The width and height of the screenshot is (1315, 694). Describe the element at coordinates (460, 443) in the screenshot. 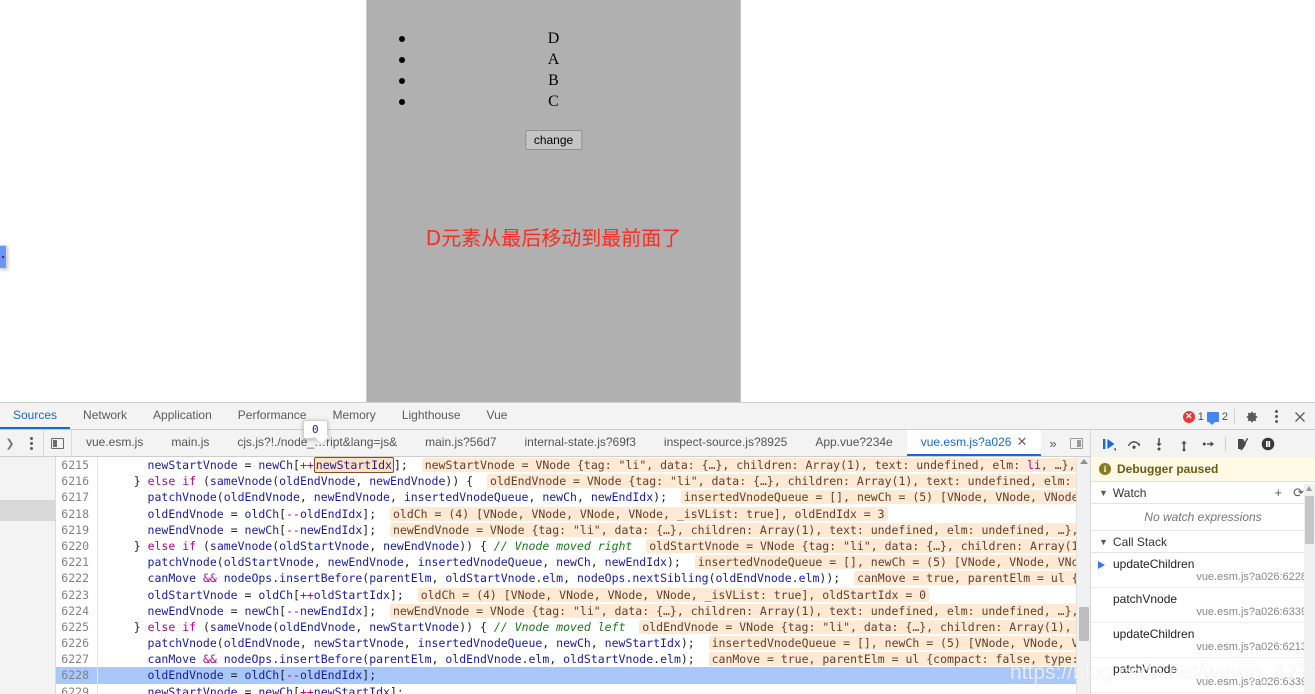

I see `file-tab: main.js?56d7` at that location.